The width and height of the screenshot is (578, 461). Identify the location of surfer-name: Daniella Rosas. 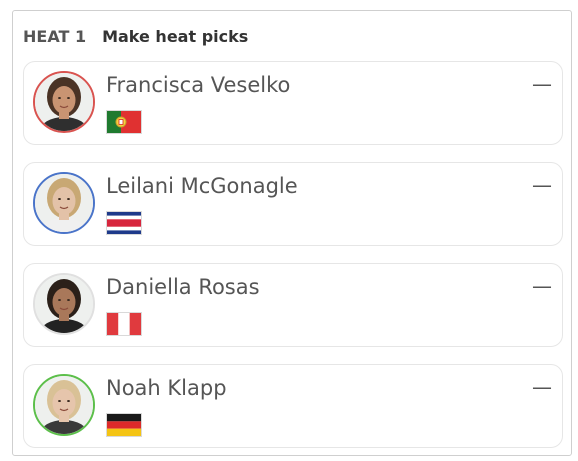
(183, 287).